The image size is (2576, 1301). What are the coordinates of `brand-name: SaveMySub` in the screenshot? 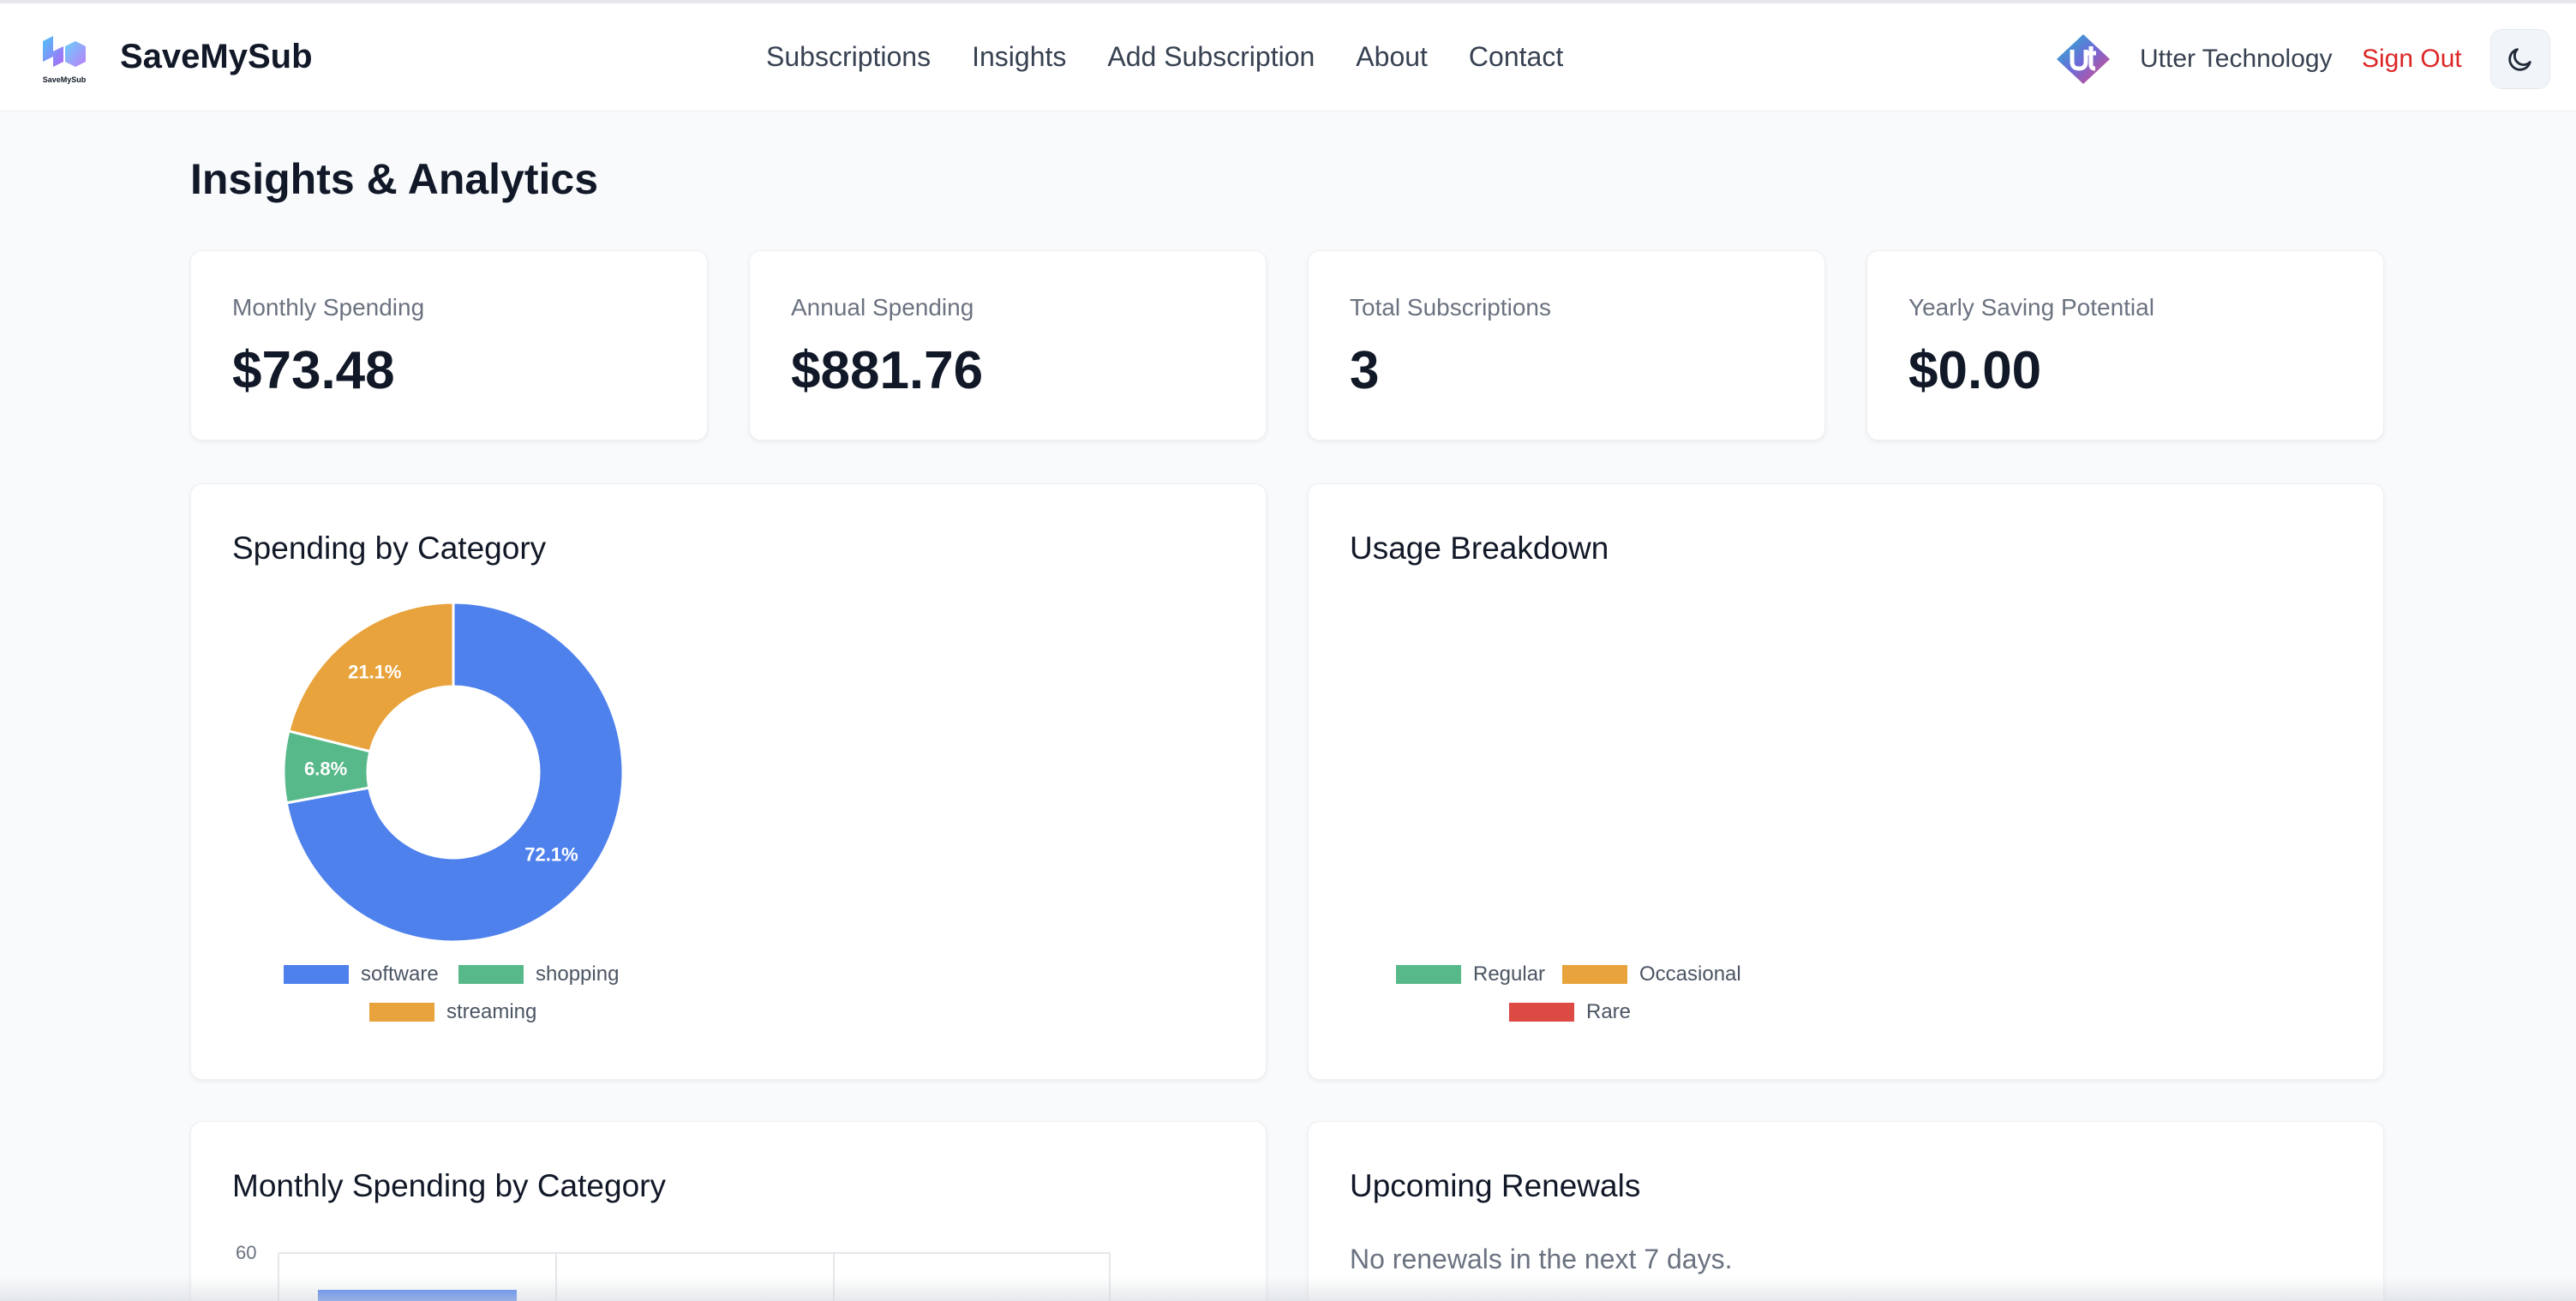 It's located at (216, 57).